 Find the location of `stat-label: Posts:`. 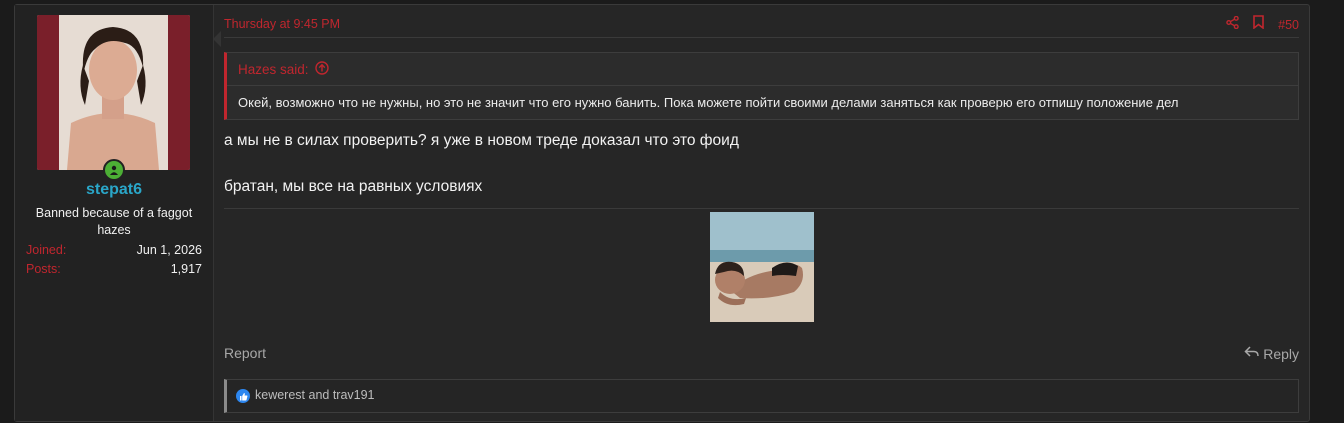

stat-label: Posts: is located at coordinates (43, 269).